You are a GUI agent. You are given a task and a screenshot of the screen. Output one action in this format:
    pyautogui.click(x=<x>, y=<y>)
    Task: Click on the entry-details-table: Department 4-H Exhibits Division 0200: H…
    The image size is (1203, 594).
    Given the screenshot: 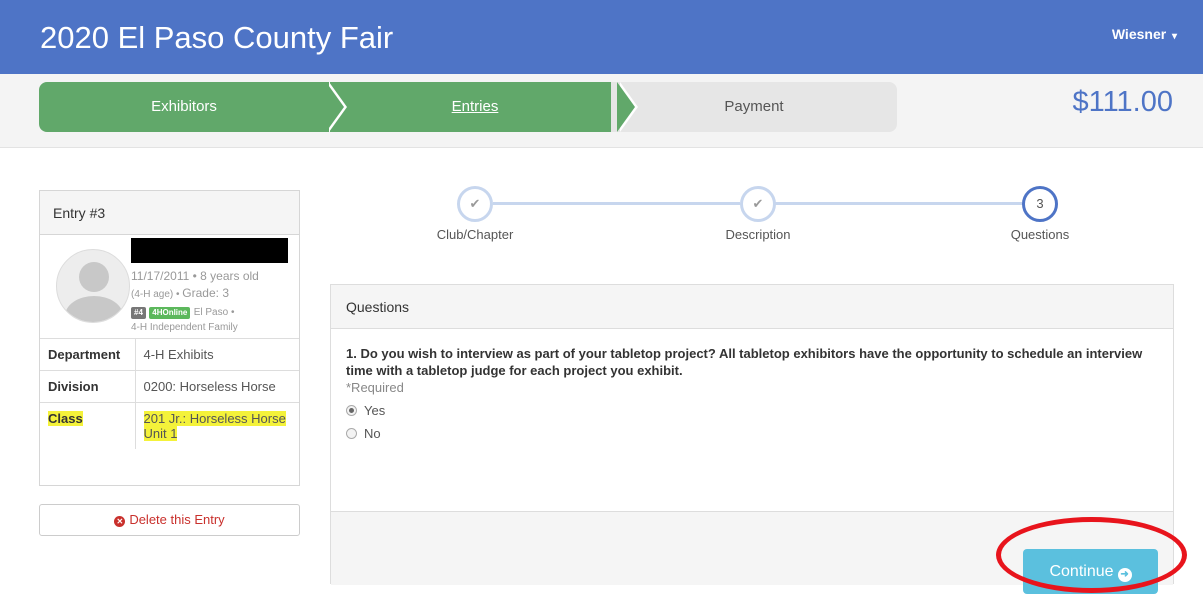 What is the action you would take?
    pyautogui.click(x=169, y=393)
    